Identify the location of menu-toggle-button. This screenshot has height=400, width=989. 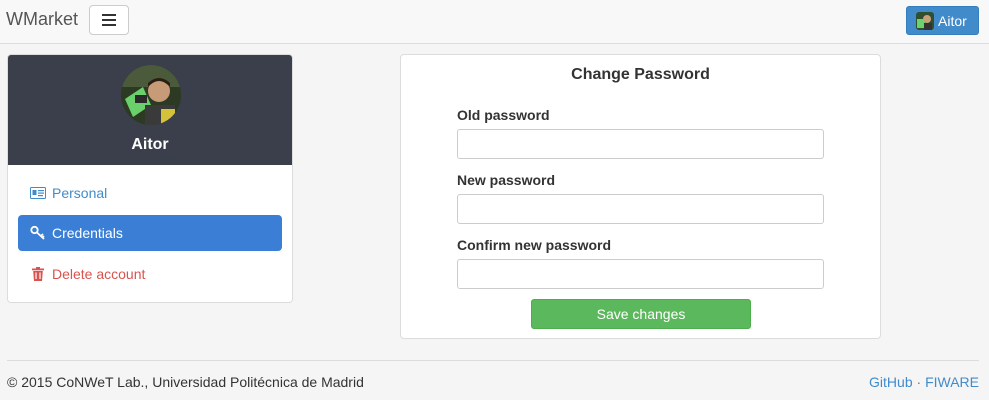
(109, 20).